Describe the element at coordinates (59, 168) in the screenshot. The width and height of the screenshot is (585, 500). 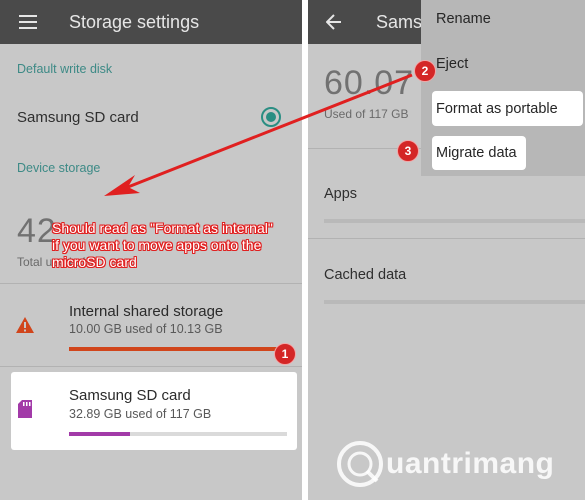
I see `device-storage-header: Device storage` at that location.